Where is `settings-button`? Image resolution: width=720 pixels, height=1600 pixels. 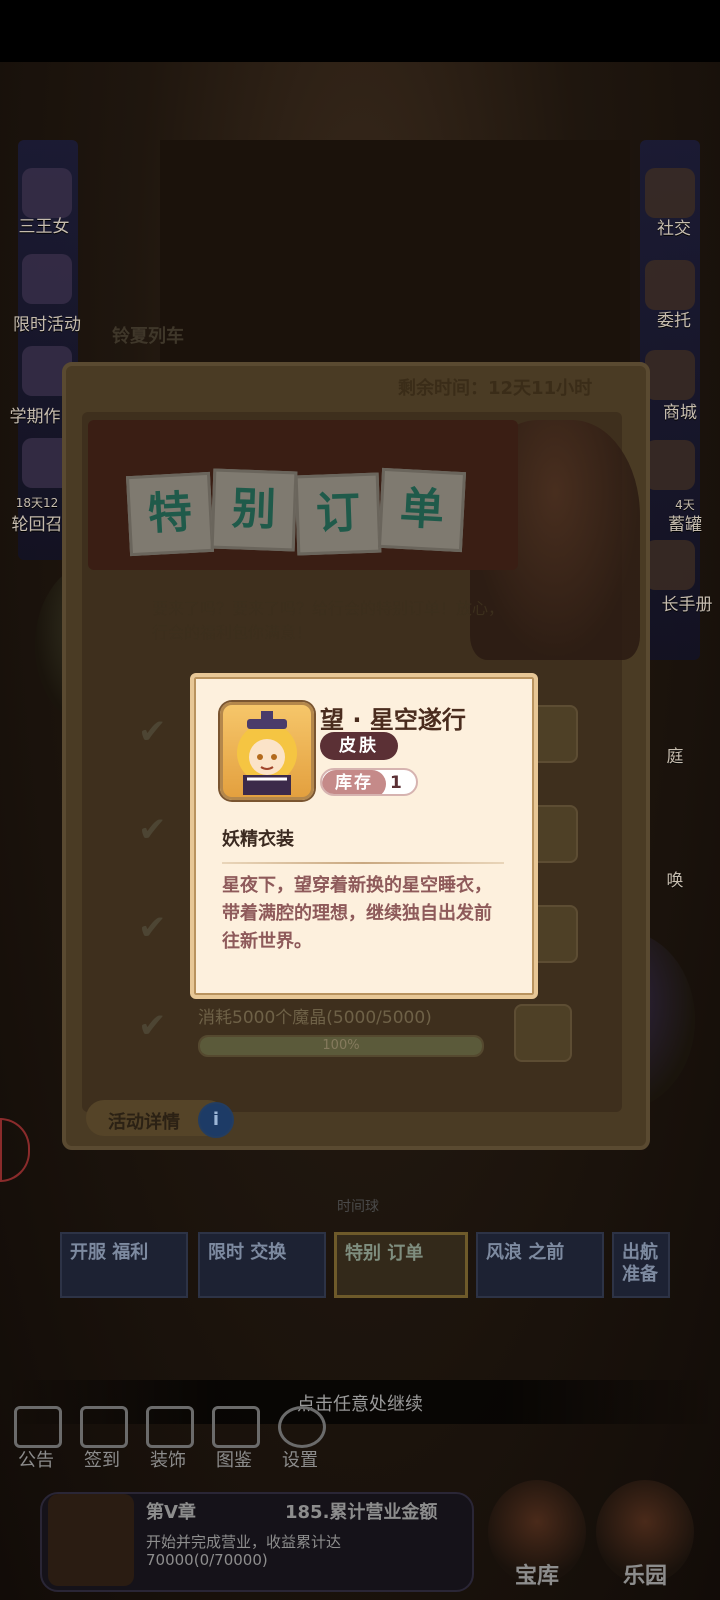
settings-button is located at coordinates (302, 1427).